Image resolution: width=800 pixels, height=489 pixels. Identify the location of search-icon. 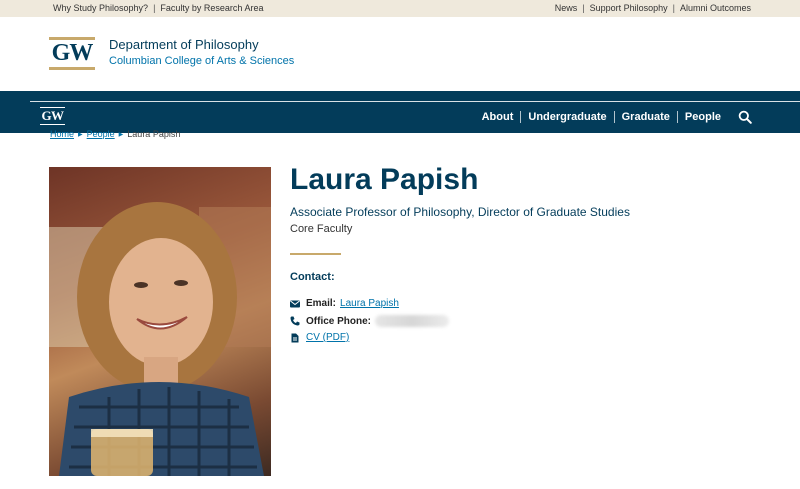
(745, 117).